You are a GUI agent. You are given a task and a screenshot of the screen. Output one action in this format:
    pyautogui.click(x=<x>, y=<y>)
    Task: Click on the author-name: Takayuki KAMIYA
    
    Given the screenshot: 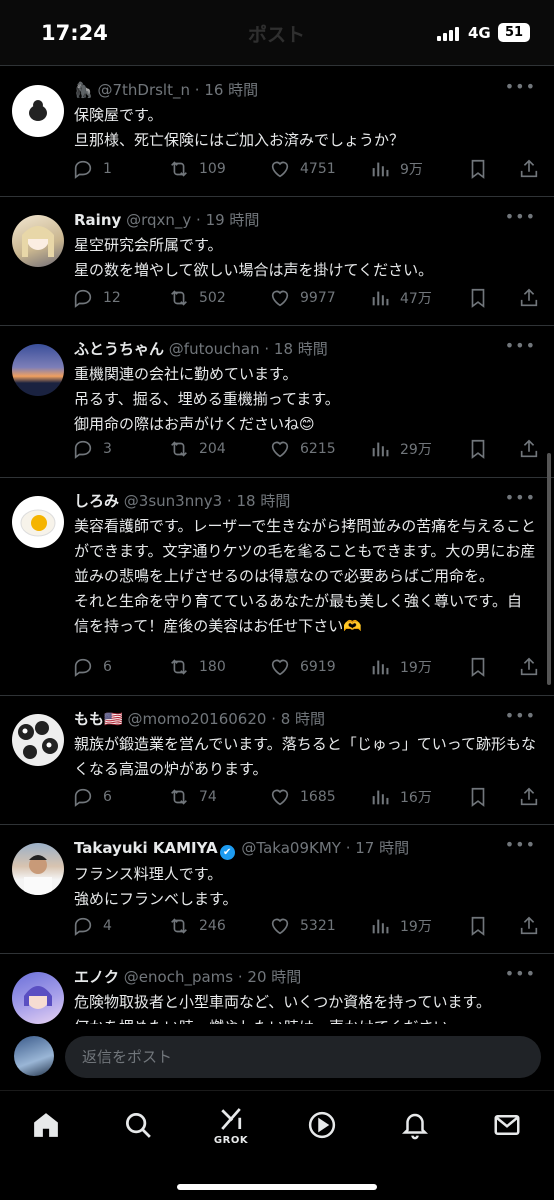 What is the action you would take?
    pyautogui.click(x=146, y=848)
    